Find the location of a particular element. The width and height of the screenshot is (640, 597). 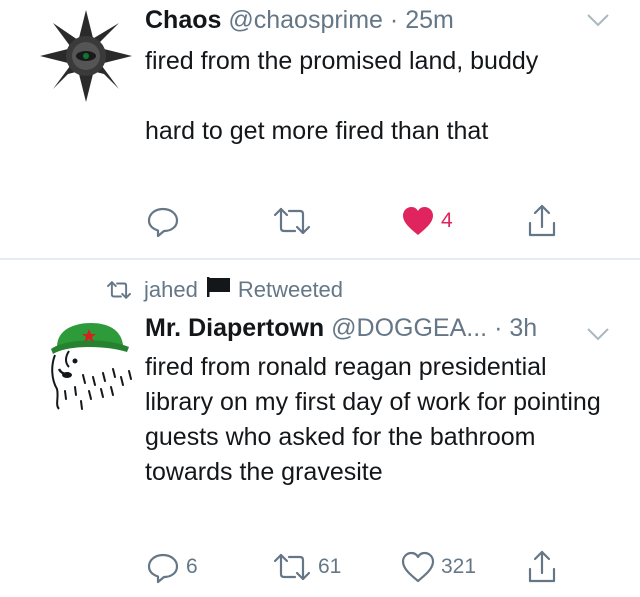

tweet-text-line: hard to get more fired than that is located at coordinates (317, 131).